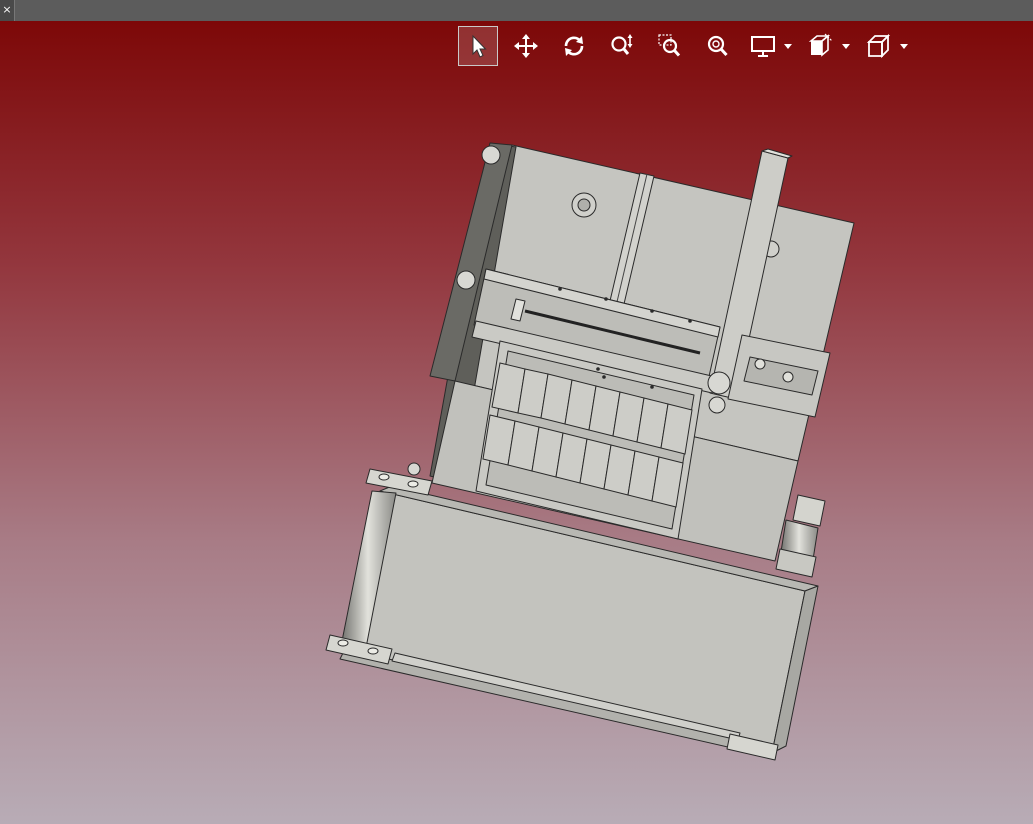 This screenshot has height=824, width=1033. I want to click on heads-up-view-toolbar, so click(689, 46).